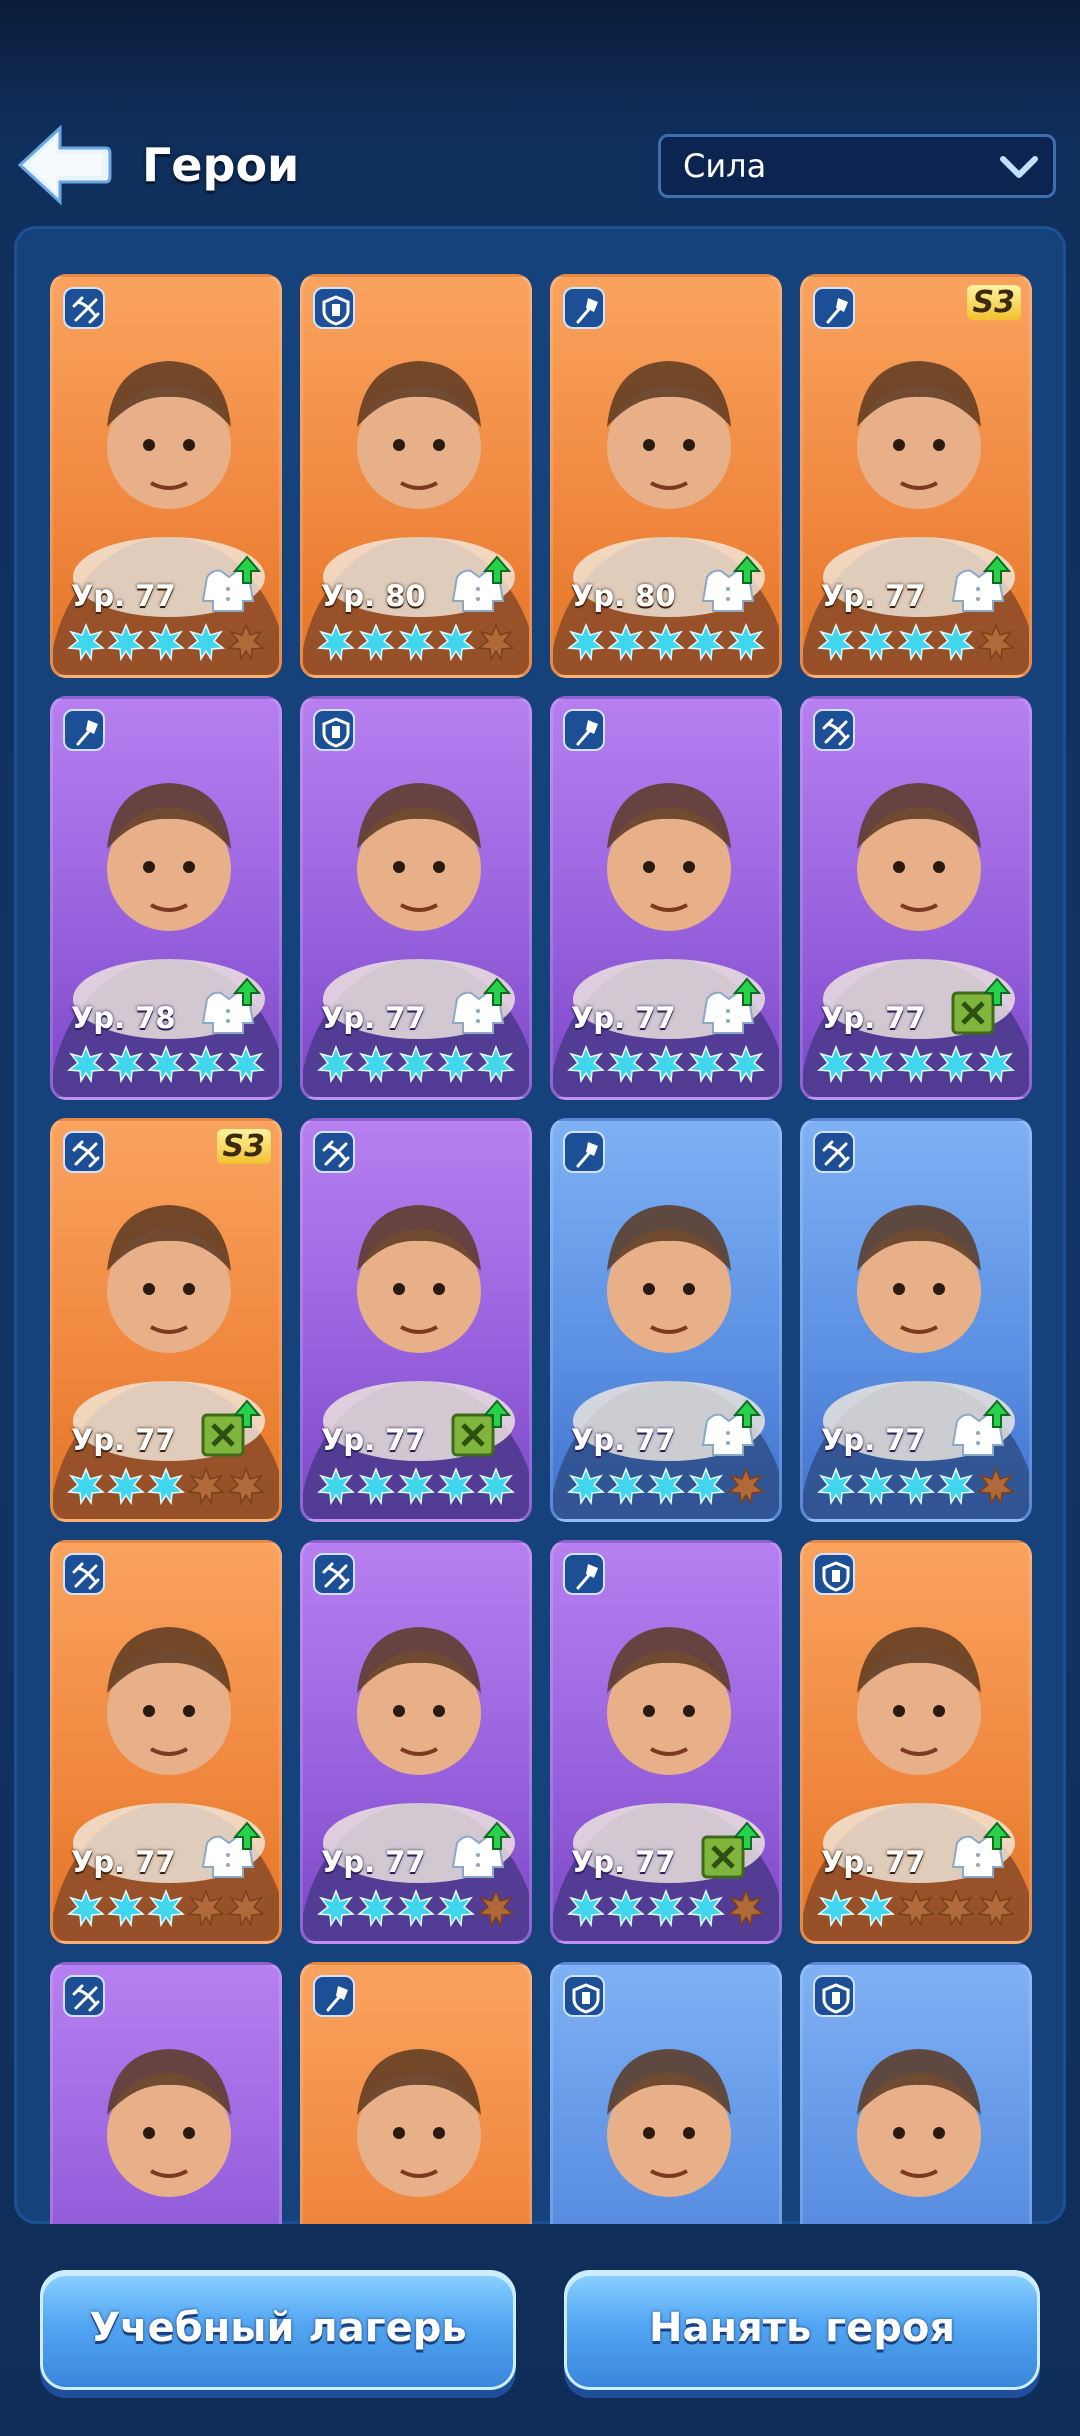  What do you see at coordinates (802, 2330) in the screenshot?
I see `hire-hero-button: Нанять героя` at bounding box center [802, 2330].